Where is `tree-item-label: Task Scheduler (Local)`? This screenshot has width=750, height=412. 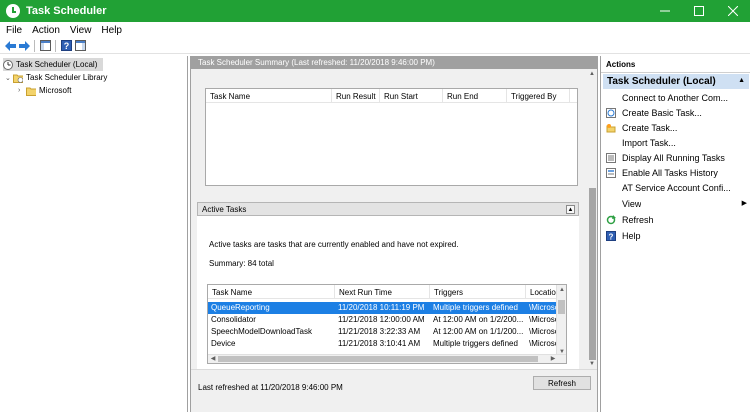 tree-item-label: Task Scheduler (Local) is located at coordinates (57, 64).